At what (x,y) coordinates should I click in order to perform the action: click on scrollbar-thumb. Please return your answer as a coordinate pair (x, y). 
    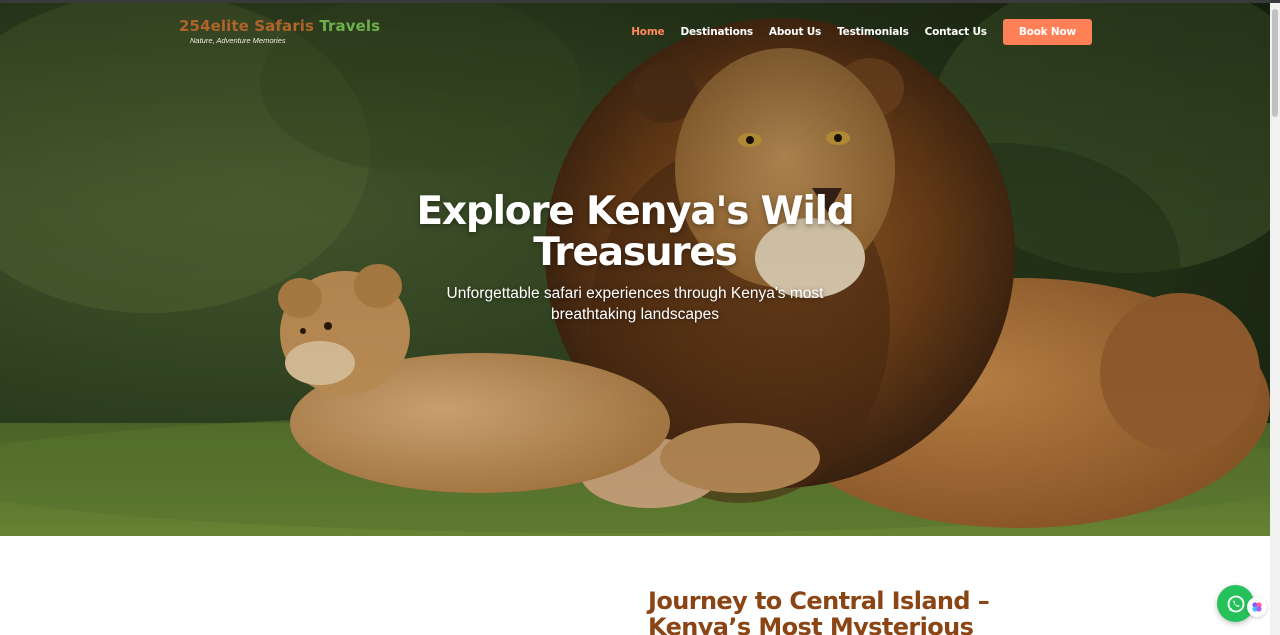
    Looking at the image, I should click on (1275, 63).